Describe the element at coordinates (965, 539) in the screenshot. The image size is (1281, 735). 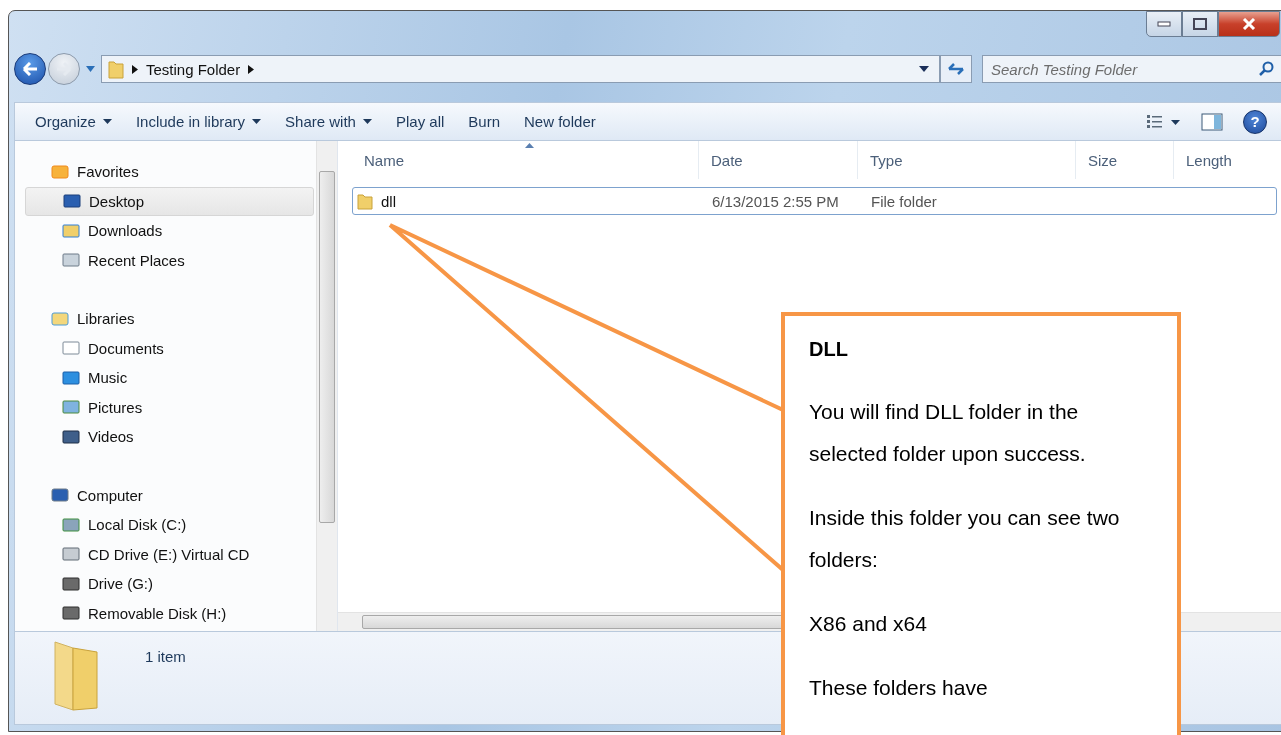
I see `callout-text: Inside this folder you can see two folders:` at that location.